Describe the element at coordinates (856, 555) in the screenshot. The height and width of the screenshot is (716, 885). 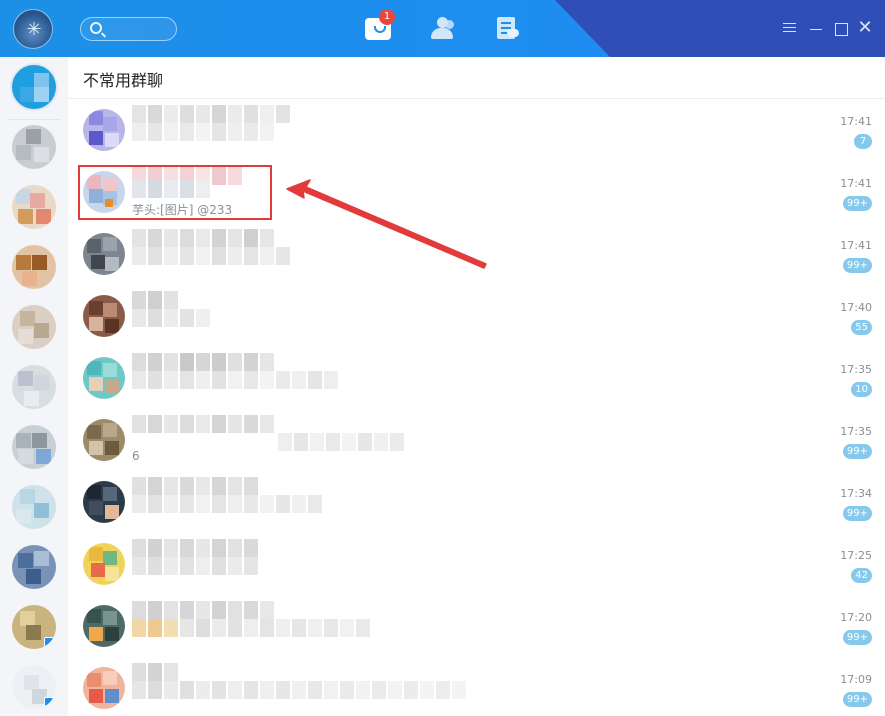
I see `message-time: 17:25` at that location.